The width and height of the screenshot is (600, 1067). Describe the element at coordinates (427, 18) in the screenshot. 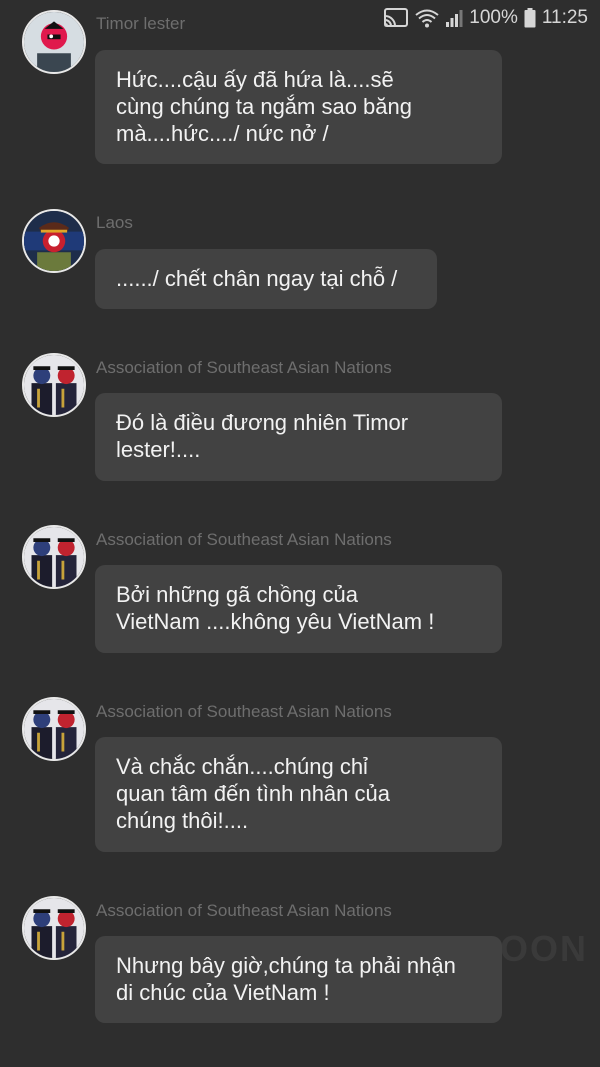

I see `wifi-icon` at that location.